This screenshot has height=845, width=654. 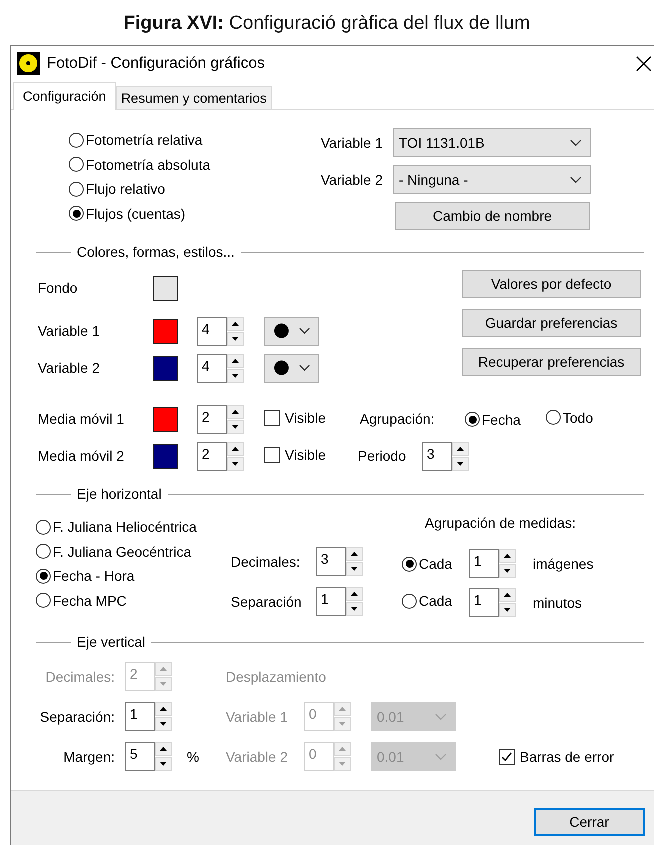 I want to click on window-title: FotoDif - Configuración gráficos, so click(x=156, y=63).